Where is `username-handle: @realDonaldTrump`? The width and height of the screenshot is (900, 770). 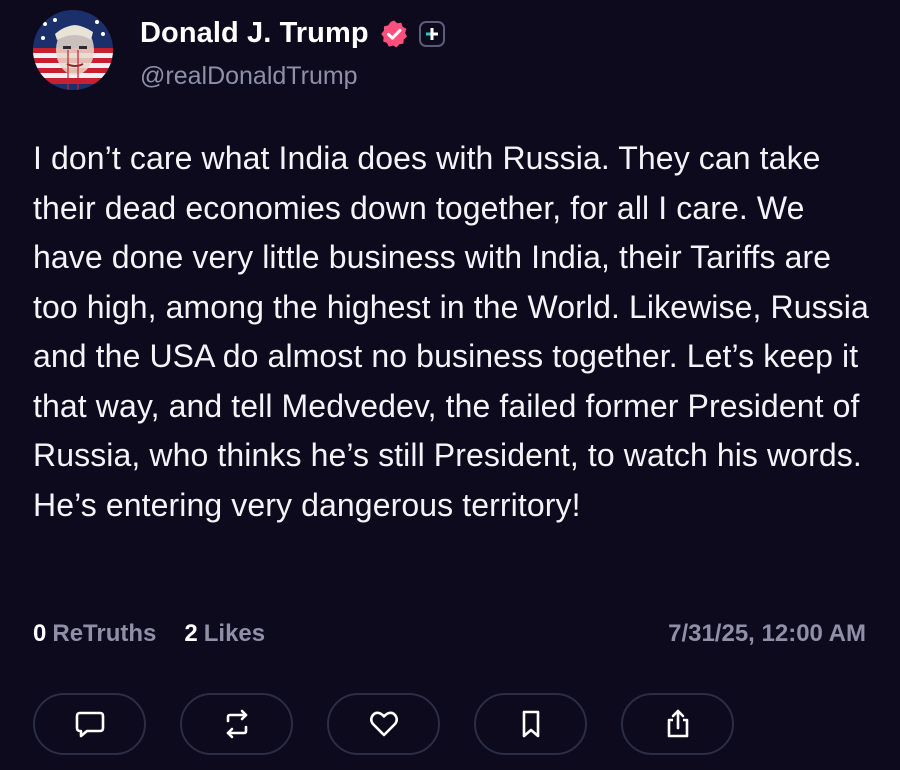 username-handle: @realDonaldTrump is located at coordinates (249, 76).